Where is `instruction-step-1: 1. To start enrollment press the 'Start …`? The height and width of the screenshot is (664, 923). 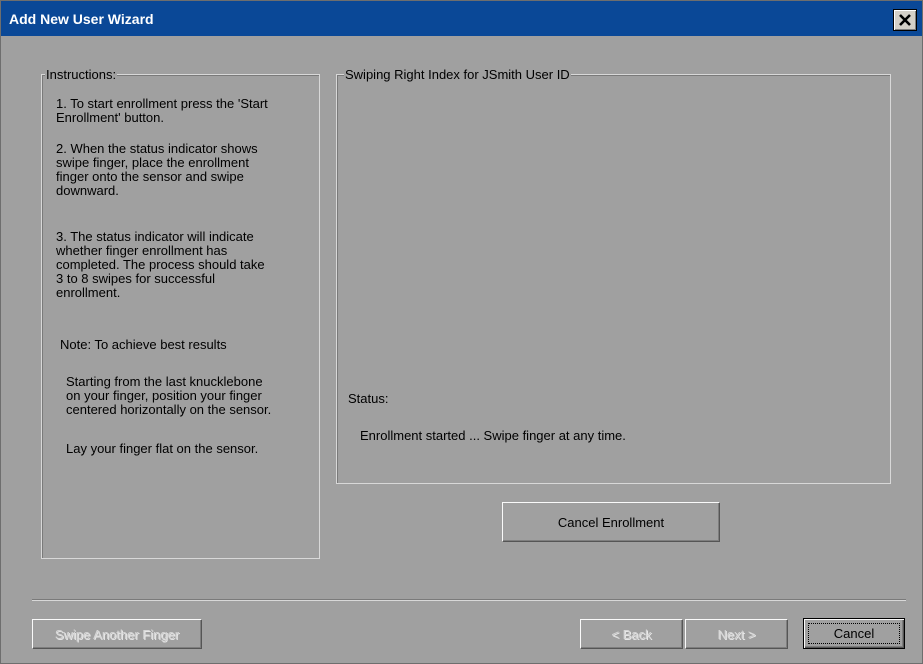
instruction-step-1: 1. To start enrollment press the 'Start … is located at coordinates (162, 110).